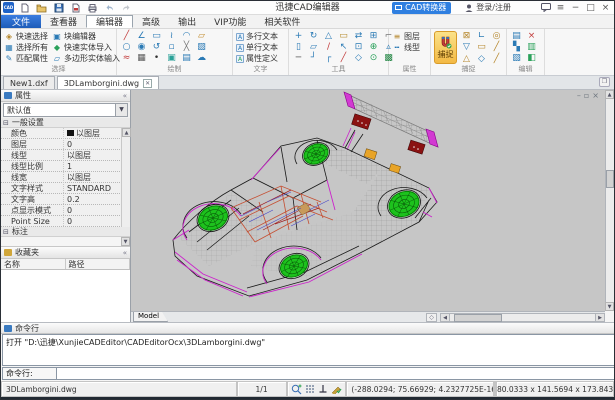  I want to click on attribute-definition: A 属性定义, so click(260, 58).